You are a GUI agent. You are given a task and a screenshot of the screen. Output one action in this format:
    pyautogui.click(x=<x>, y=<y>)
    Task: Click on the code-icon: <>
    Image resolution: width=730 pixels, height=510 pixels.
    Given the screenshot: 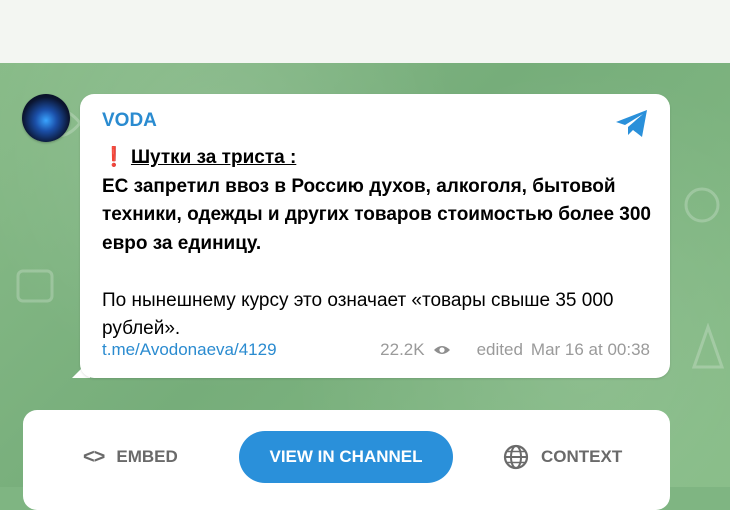 What is the action you would take?
    pyautogui.click(x=94, y=456)
    